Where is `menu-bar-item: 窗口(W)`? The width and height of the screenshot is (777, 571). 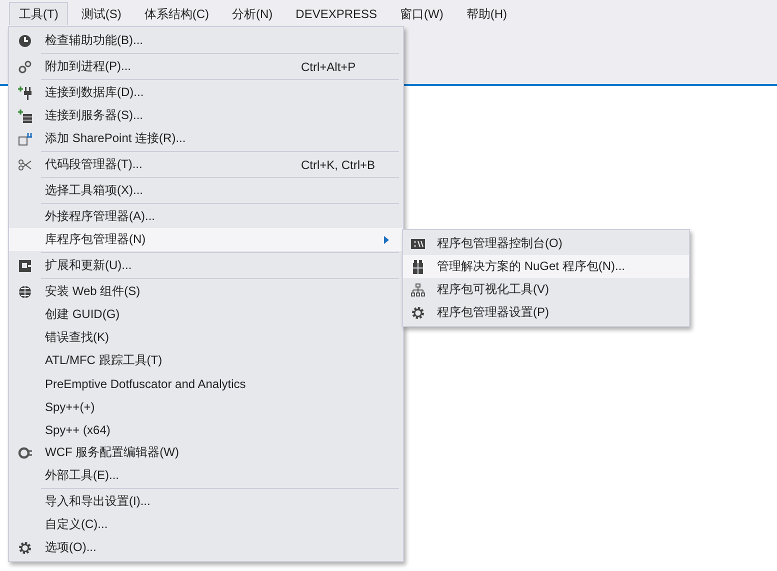
menu-bar-item: 窗口(W) is located at coordinates (422, 13).